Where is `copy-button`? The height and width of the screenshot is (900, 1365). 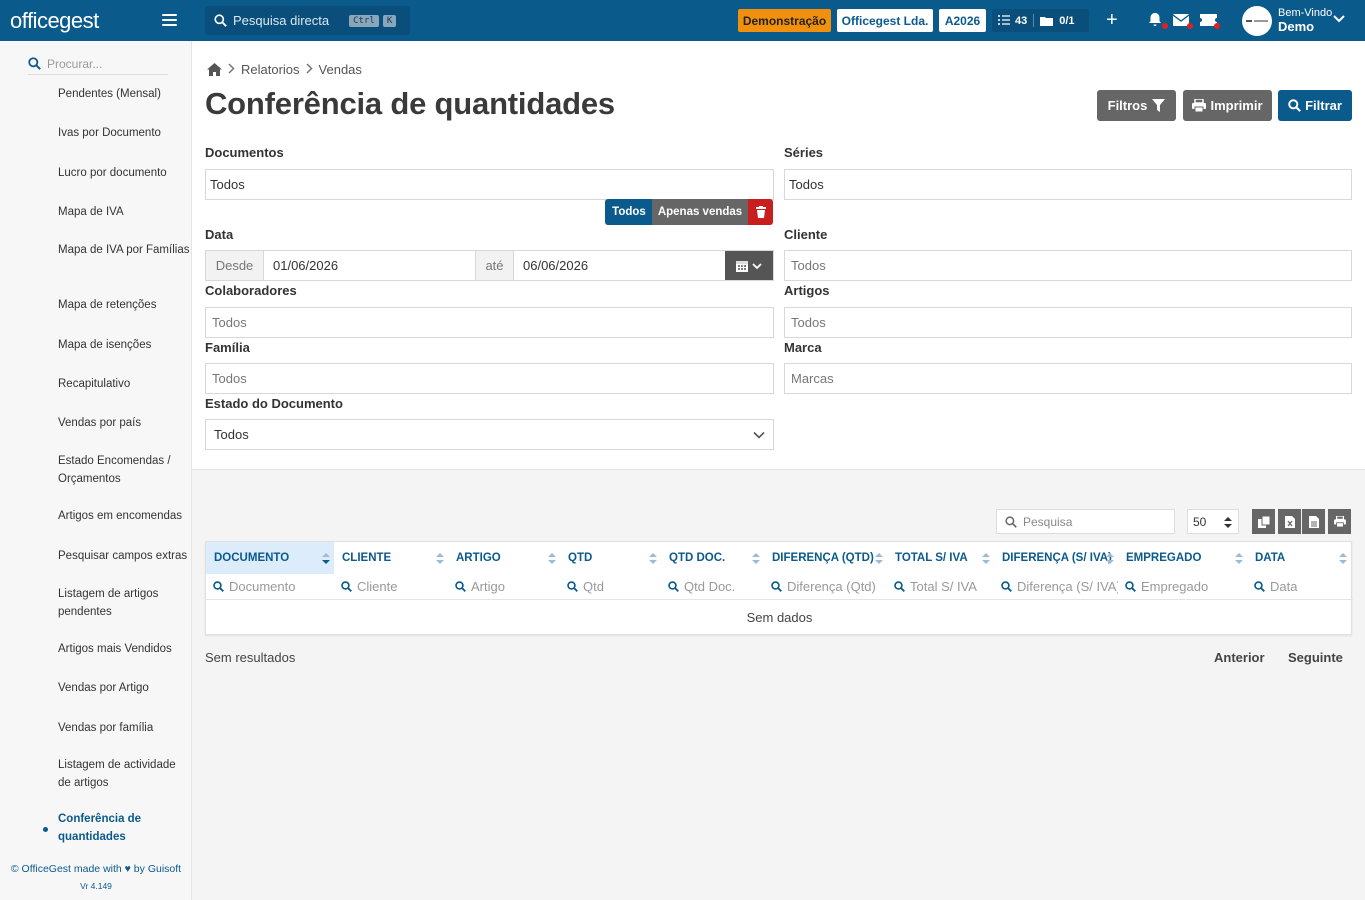 copy-button is located at coordinates (1263, 521).